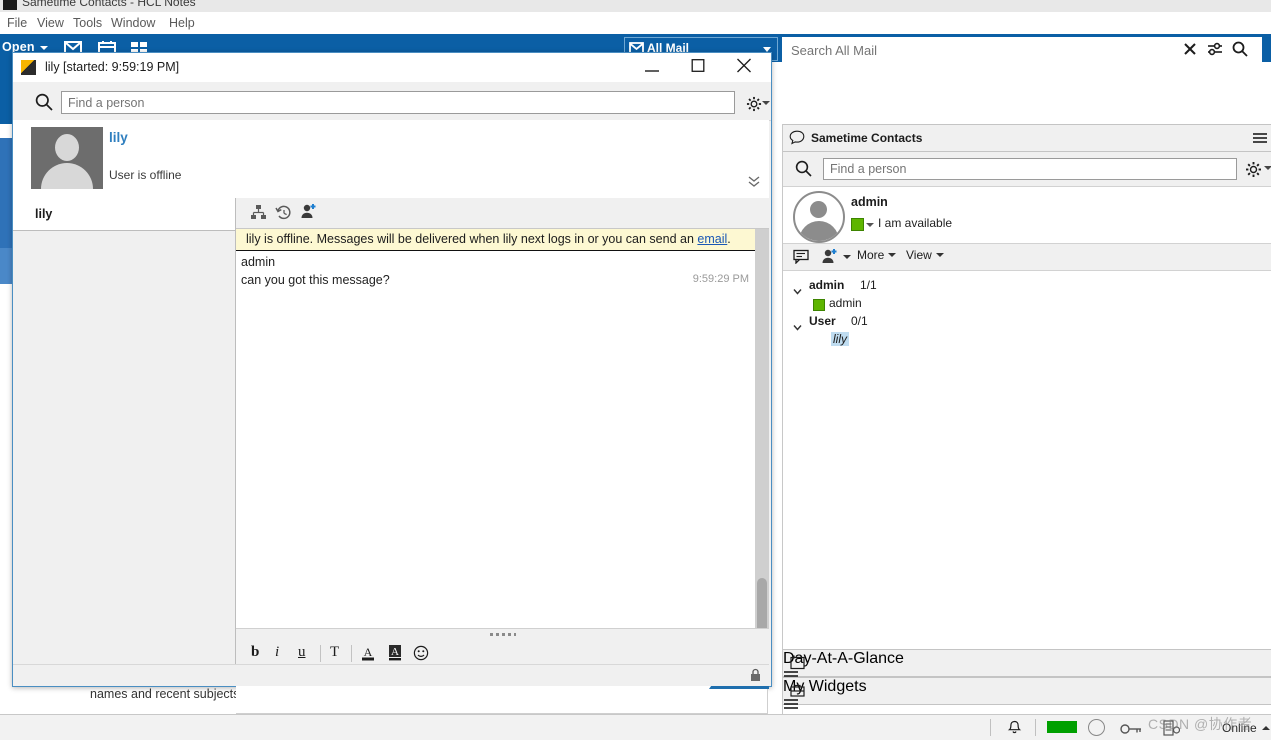 This screenshot has width=1271, height=740. I want to click on menu-view: View, so click(50, 23).